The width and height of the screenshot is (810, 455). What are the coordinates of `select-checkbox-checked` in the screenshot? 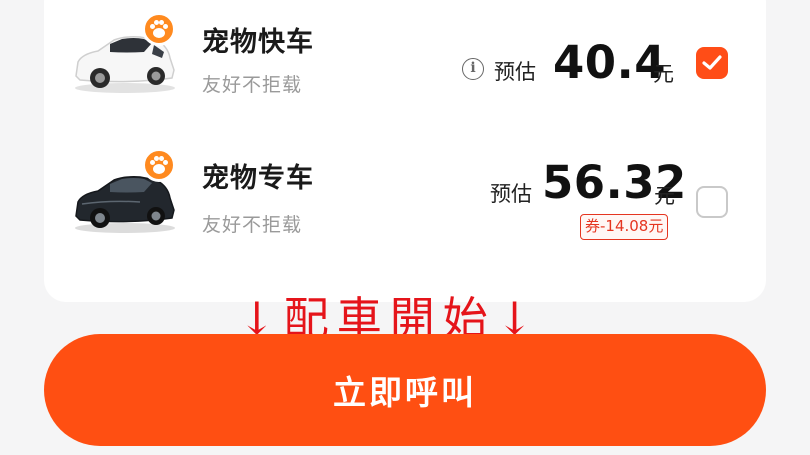 It's located at (712, 63).